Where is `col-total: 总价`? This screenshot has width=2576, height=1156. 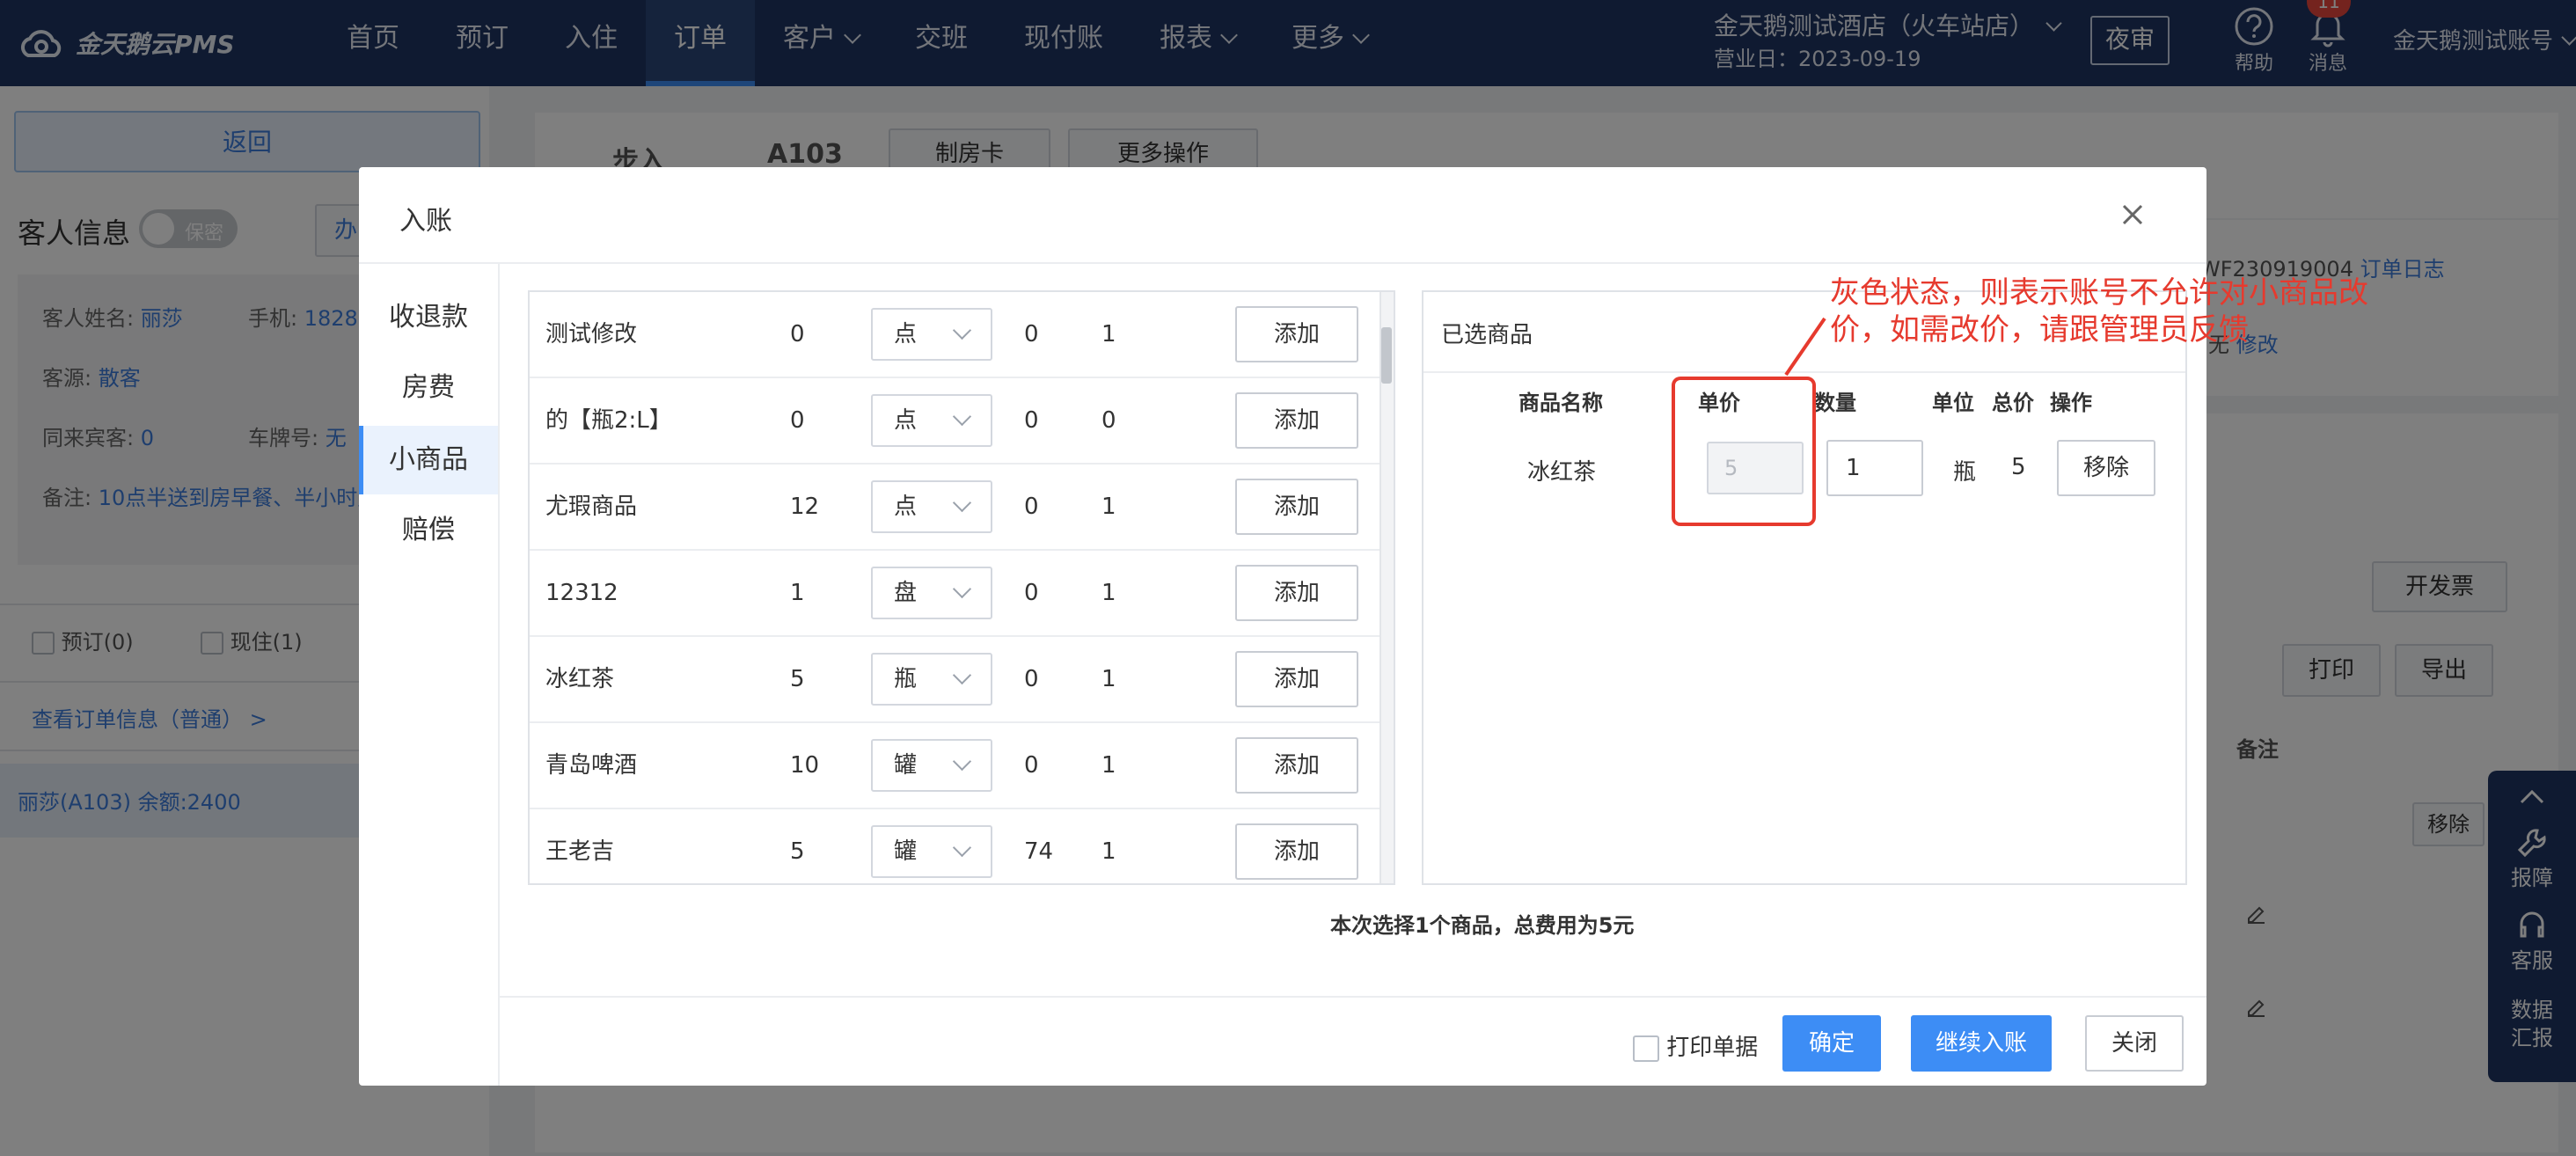
col-total: 总价 is located at coordinates (2013, 403).